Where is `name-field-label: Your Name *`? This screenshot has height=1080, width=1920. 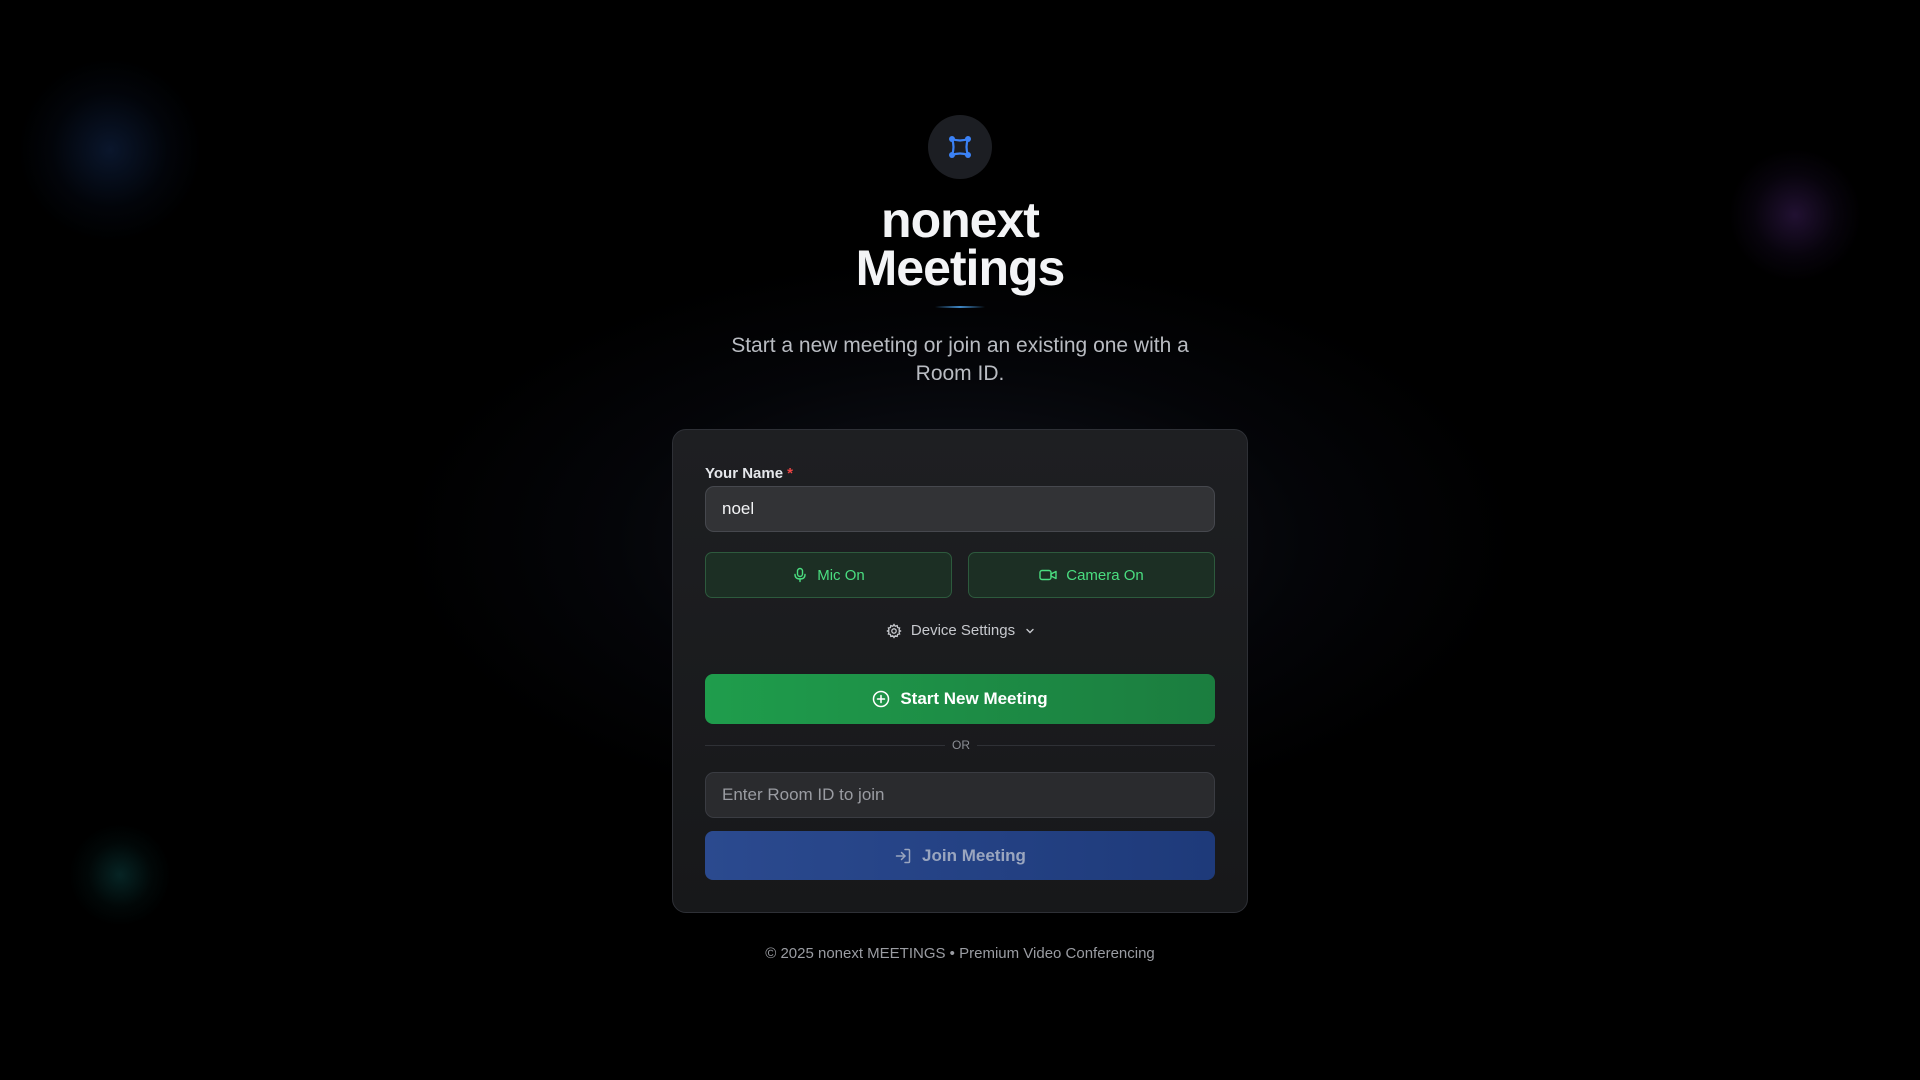
name-field-label: Your Name * is located at coordinates (749, 473).